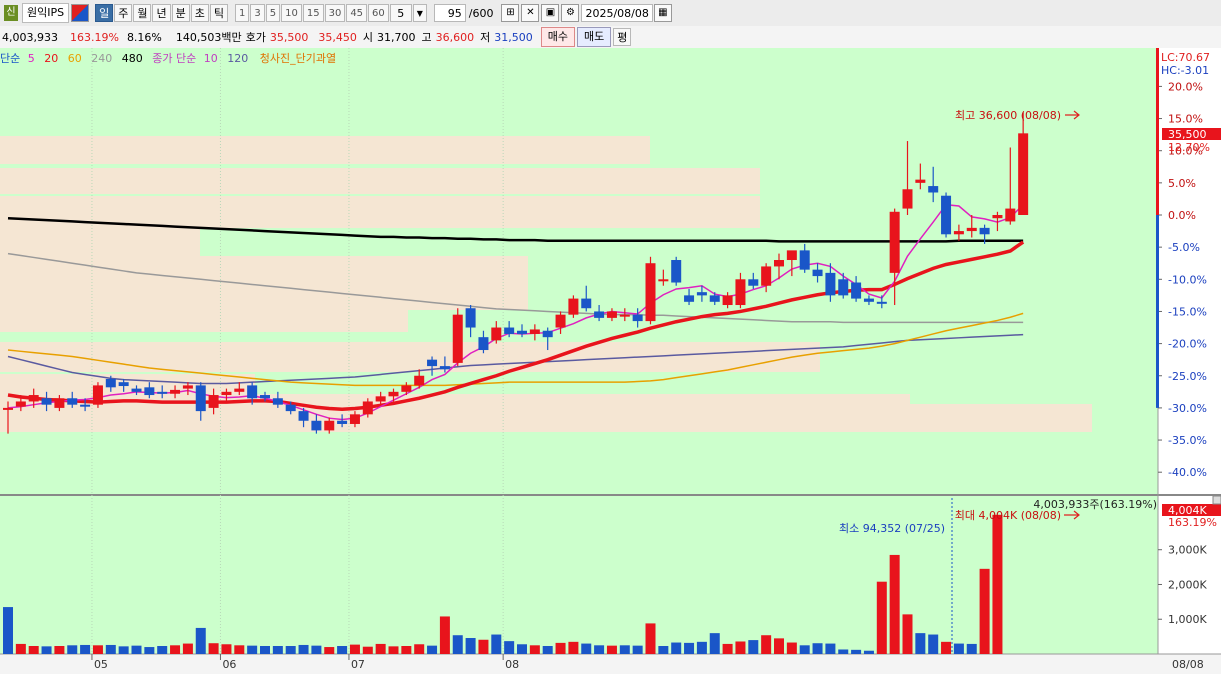 The height and width of the screenshot is (674, 1221). I want to click on sell-button: 매도, so click(594, 37).